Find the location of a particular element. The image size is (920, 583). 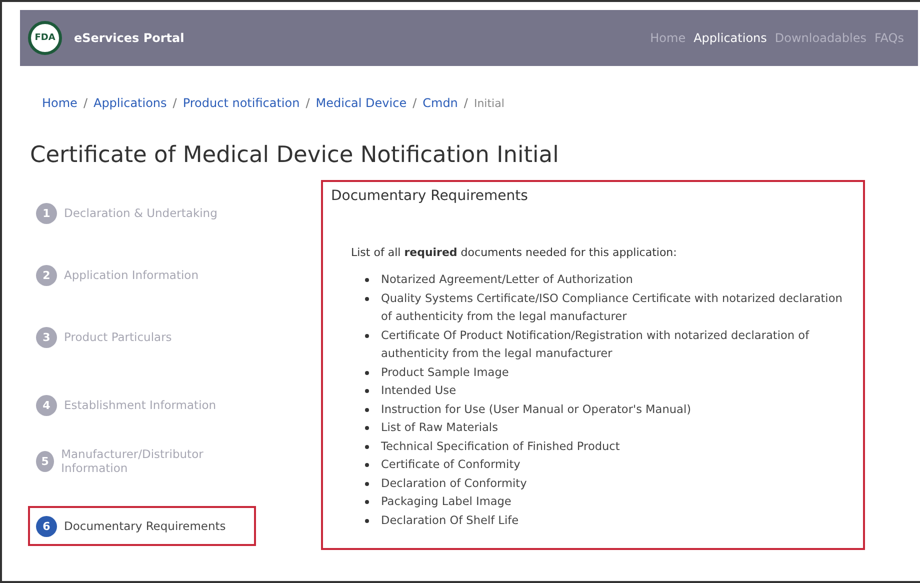

document-item: Packaging Label Image is located at coordinates (446, 502).